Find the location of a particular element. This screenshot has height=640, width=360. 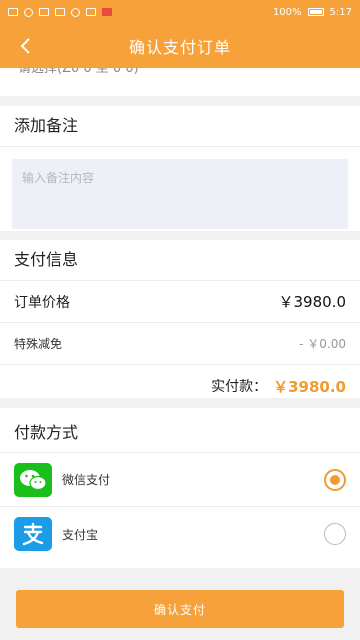

payment-info-title: 支付信息 is located at coordinates (46, 259).